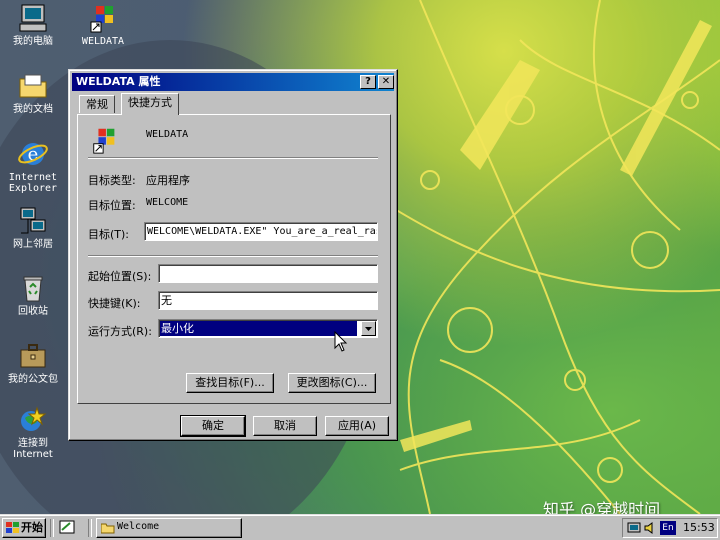 The height and width of the screenshot is (540, 720). What do you see at coordinates (341, 341) in the screenshot?
I see `mouse-cursor-icon` at bounding box center [341, 341].